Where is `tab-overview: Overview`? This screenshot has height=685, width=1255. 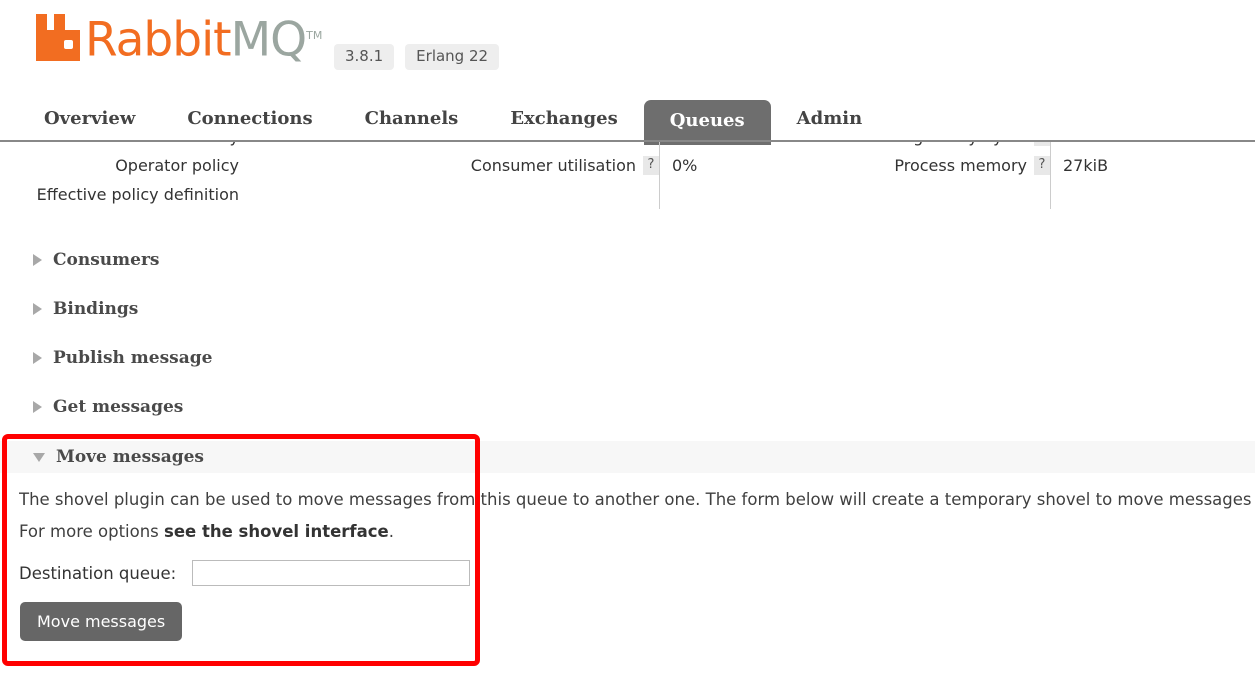
tab-overview: Overview is located at coordinates (89, 118).